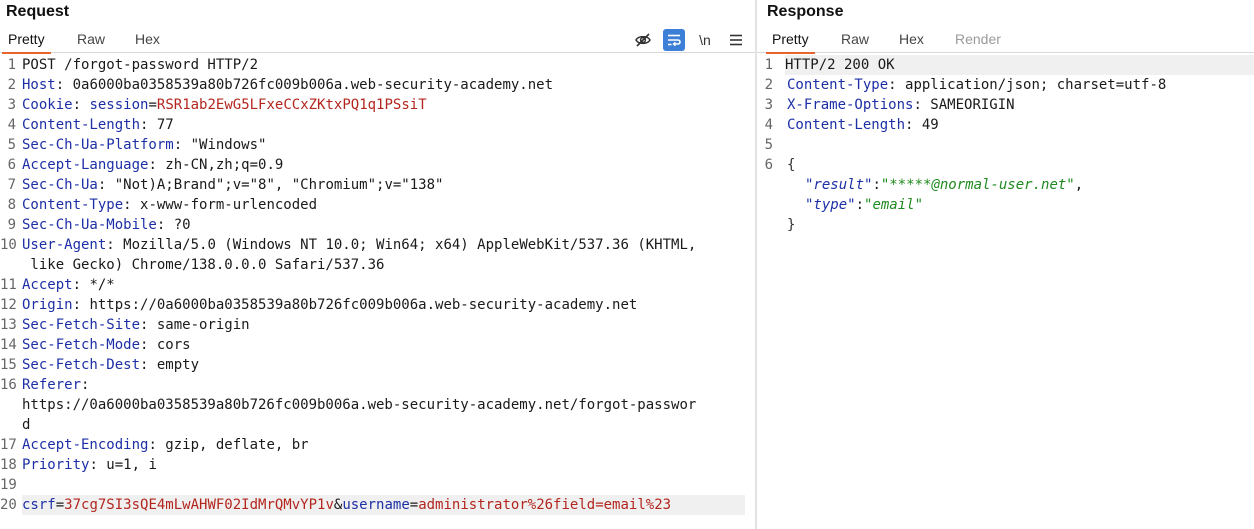 The height and width of the screenshot is (529, 1254). Describe the element at coordinates (8, 345) in the screenshot. I see `line-number: 14` at that location.